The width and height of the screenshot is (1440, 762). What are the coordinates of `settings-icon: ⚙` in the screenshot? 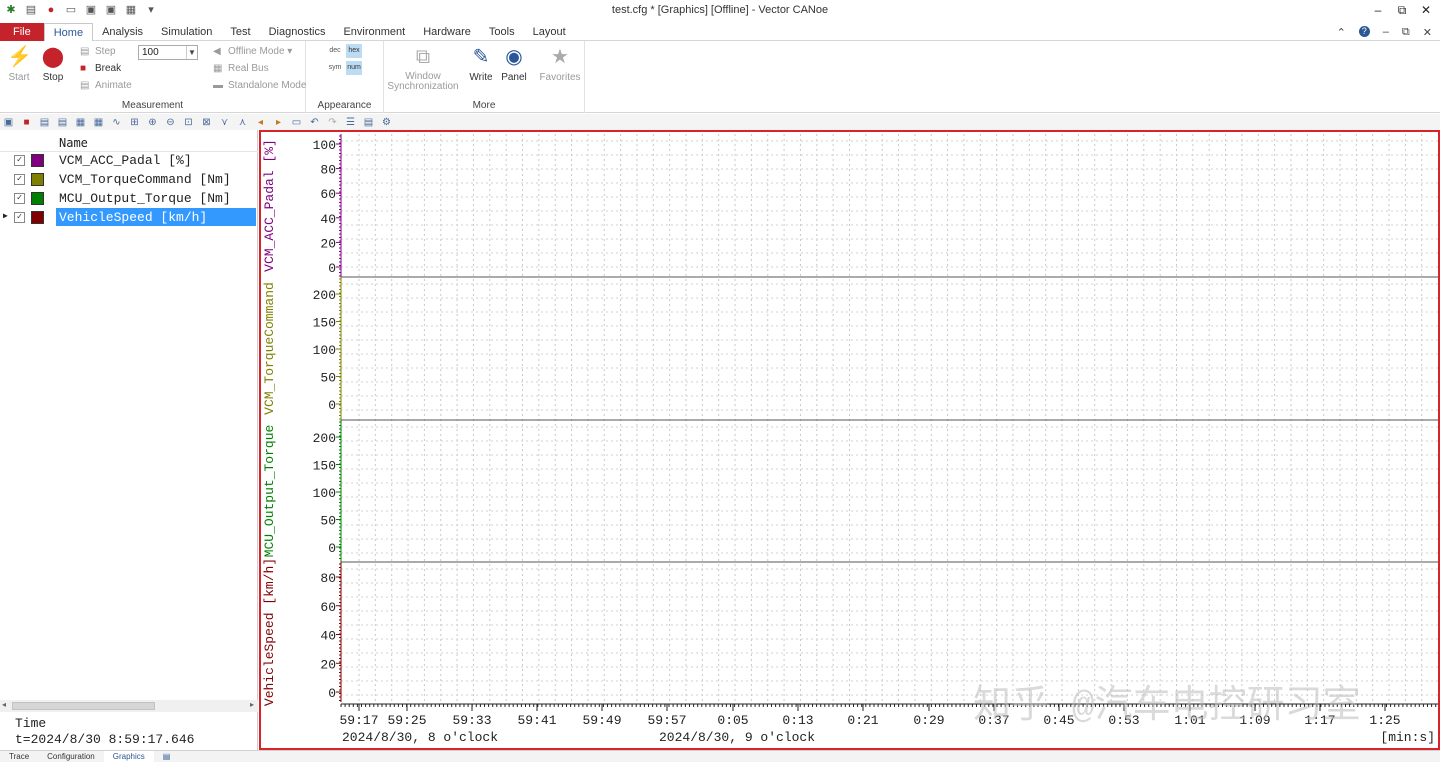 It's located at (386, 122).